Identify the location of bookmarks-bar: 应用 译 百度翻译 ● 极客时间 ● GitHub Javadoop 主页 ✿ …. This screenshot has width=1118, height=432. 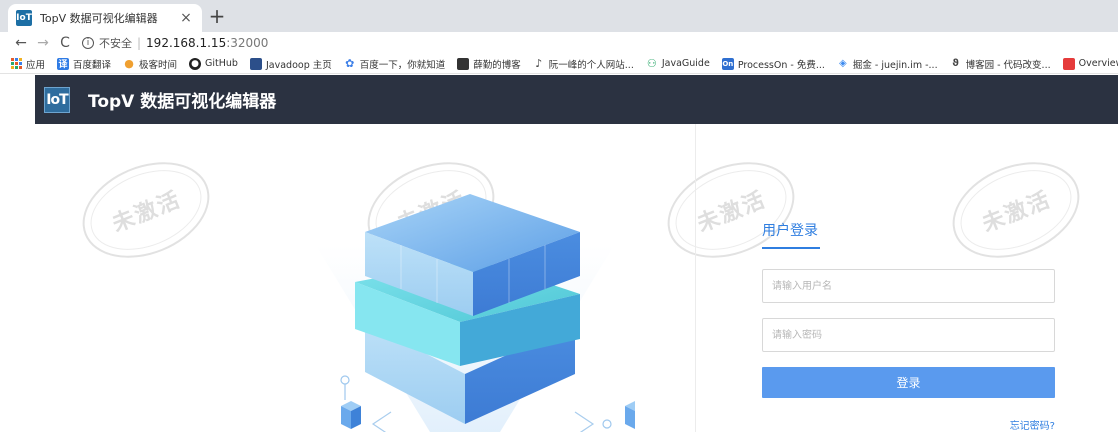
(559, 64).